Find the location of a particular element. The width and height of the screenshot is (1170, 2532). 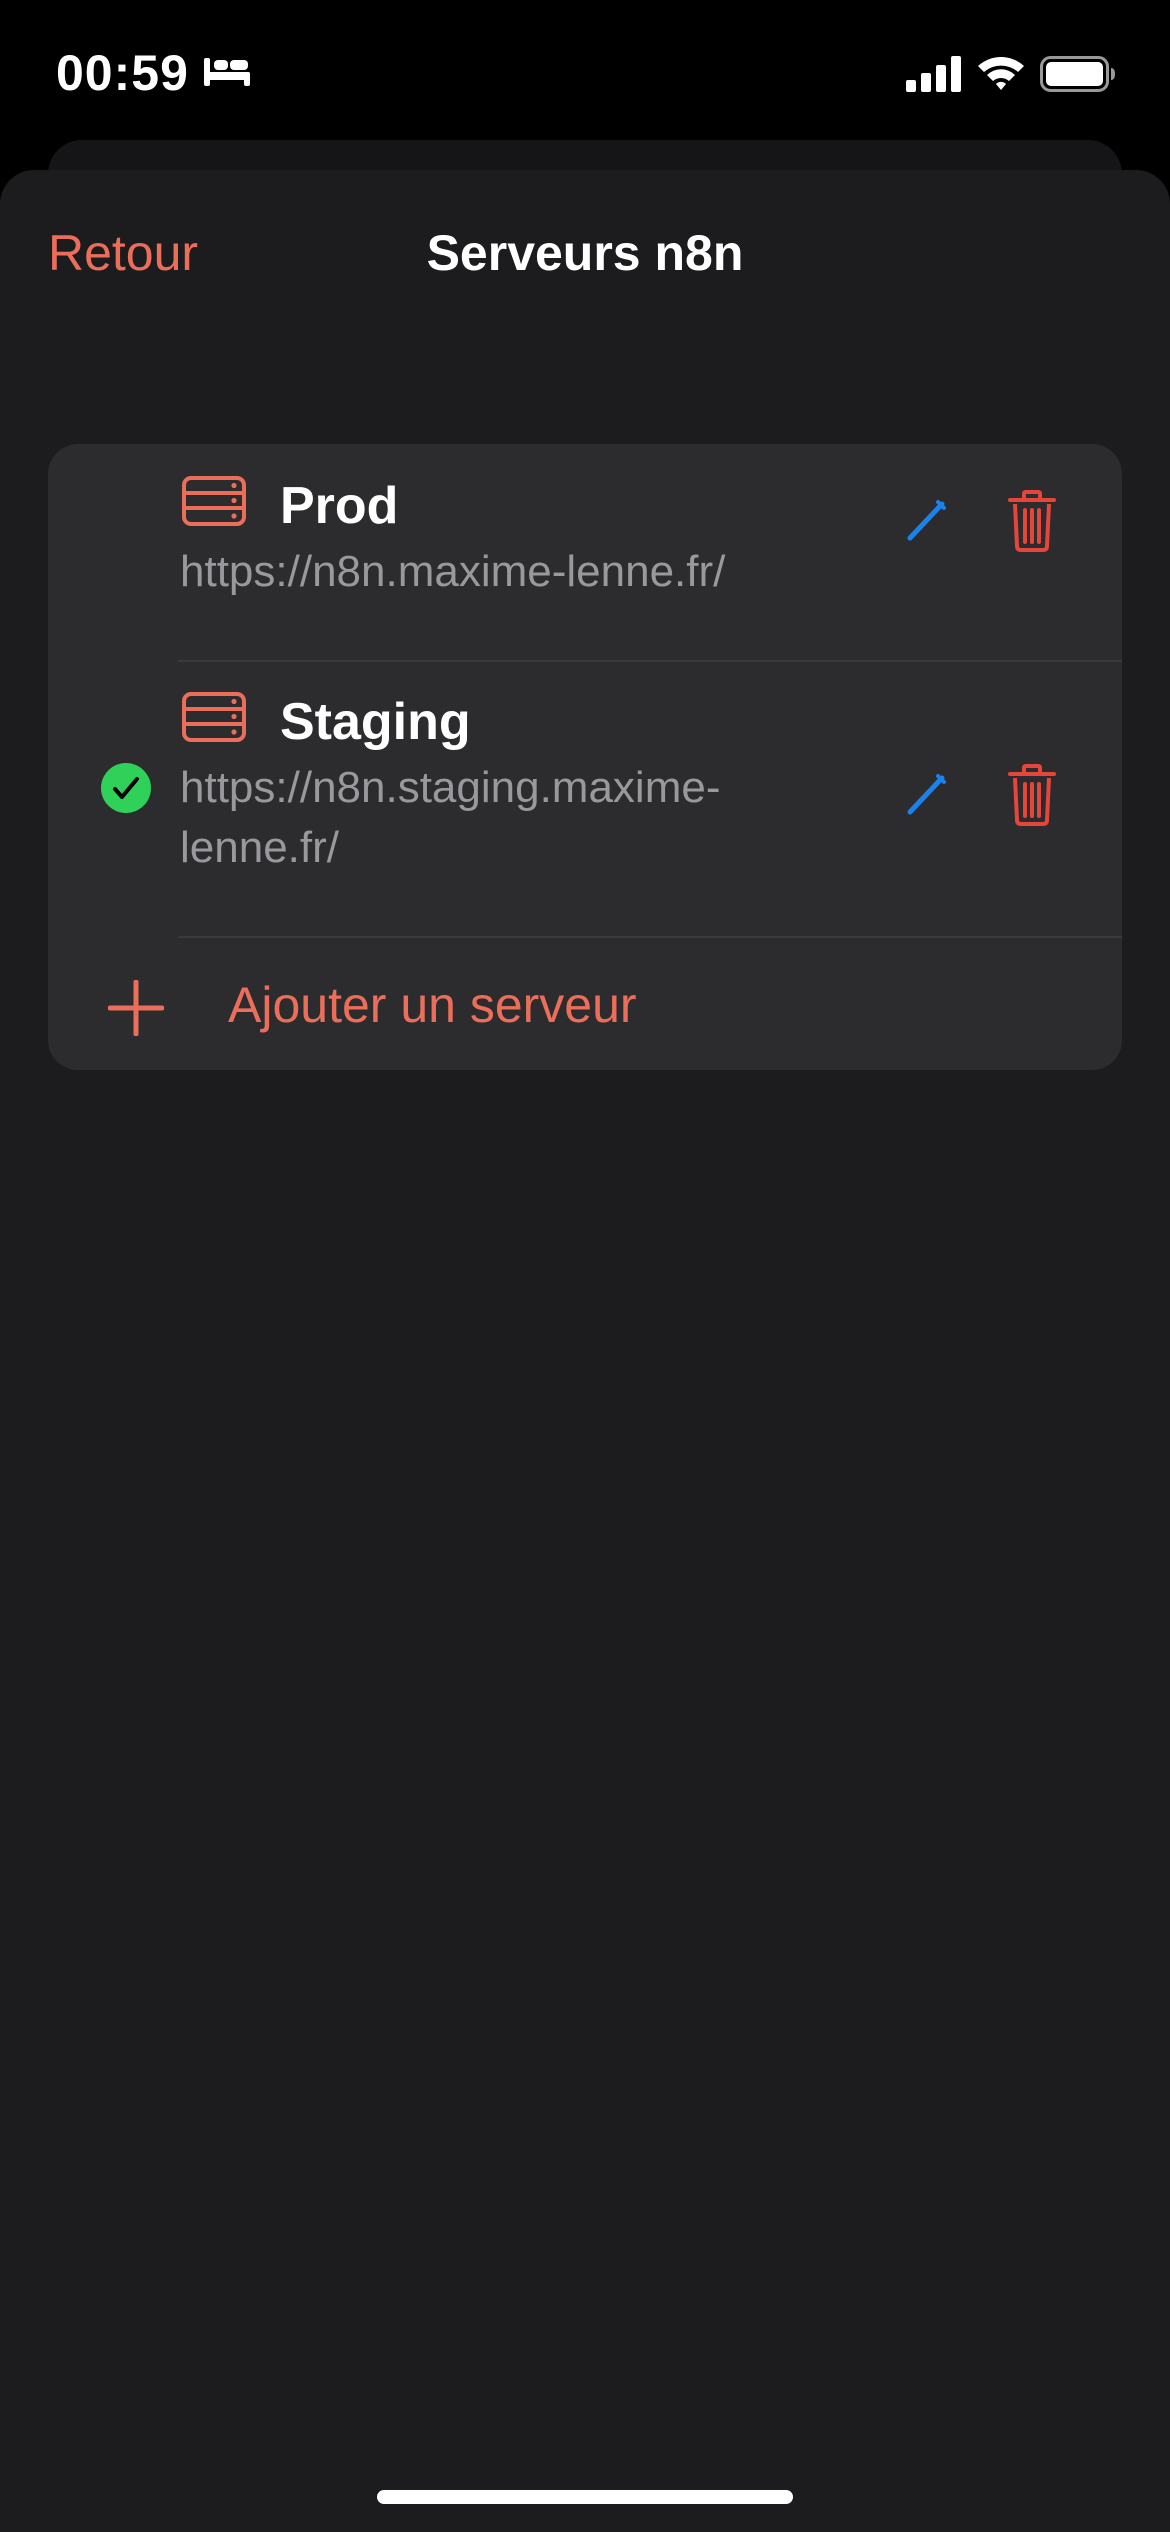

wifi-icon is located at coordinates (1001, 74).